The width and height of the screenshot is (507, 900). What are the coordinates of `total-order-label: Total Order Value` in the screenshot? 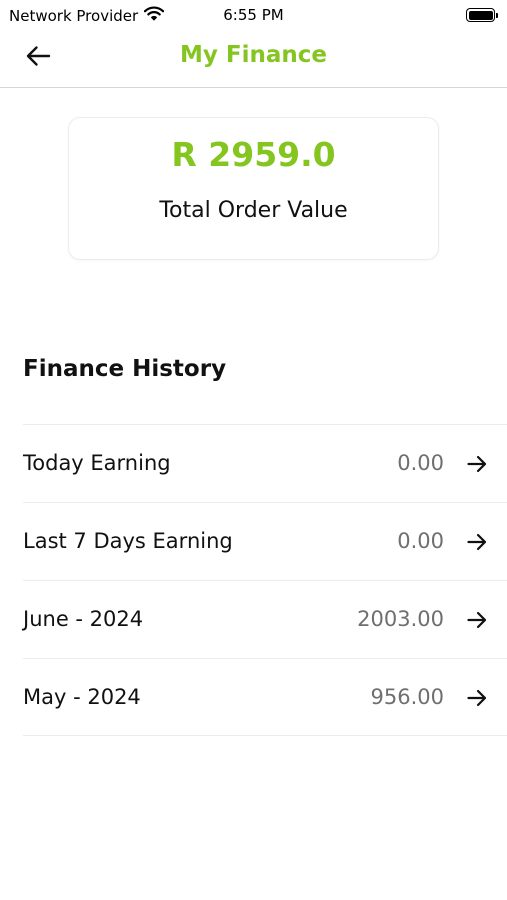 It's located at (253, 210).